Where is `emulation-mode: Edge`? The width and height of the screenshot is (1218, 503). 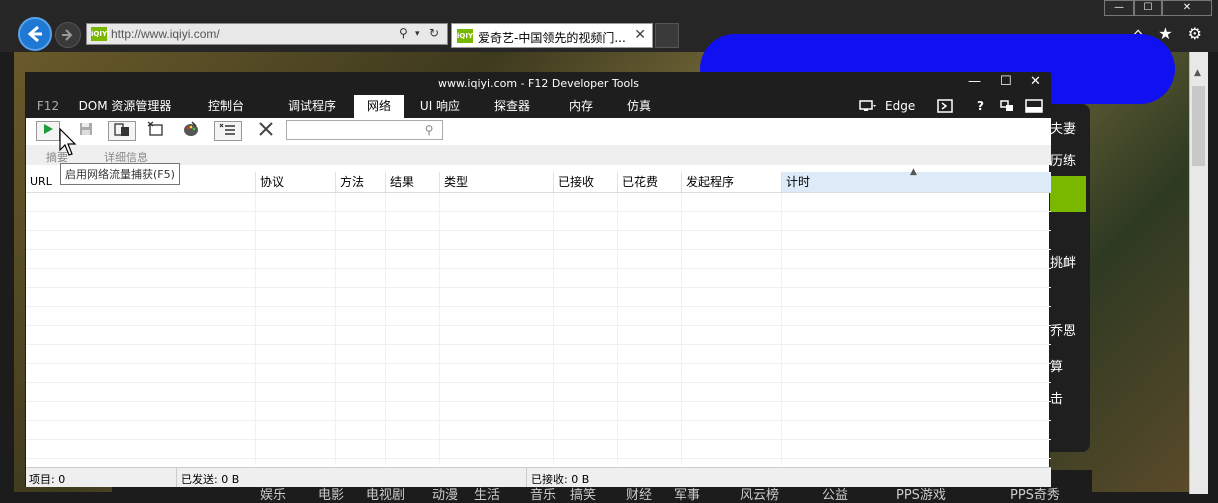
emulation-mode: Edge is located at coordinates (900, 106).